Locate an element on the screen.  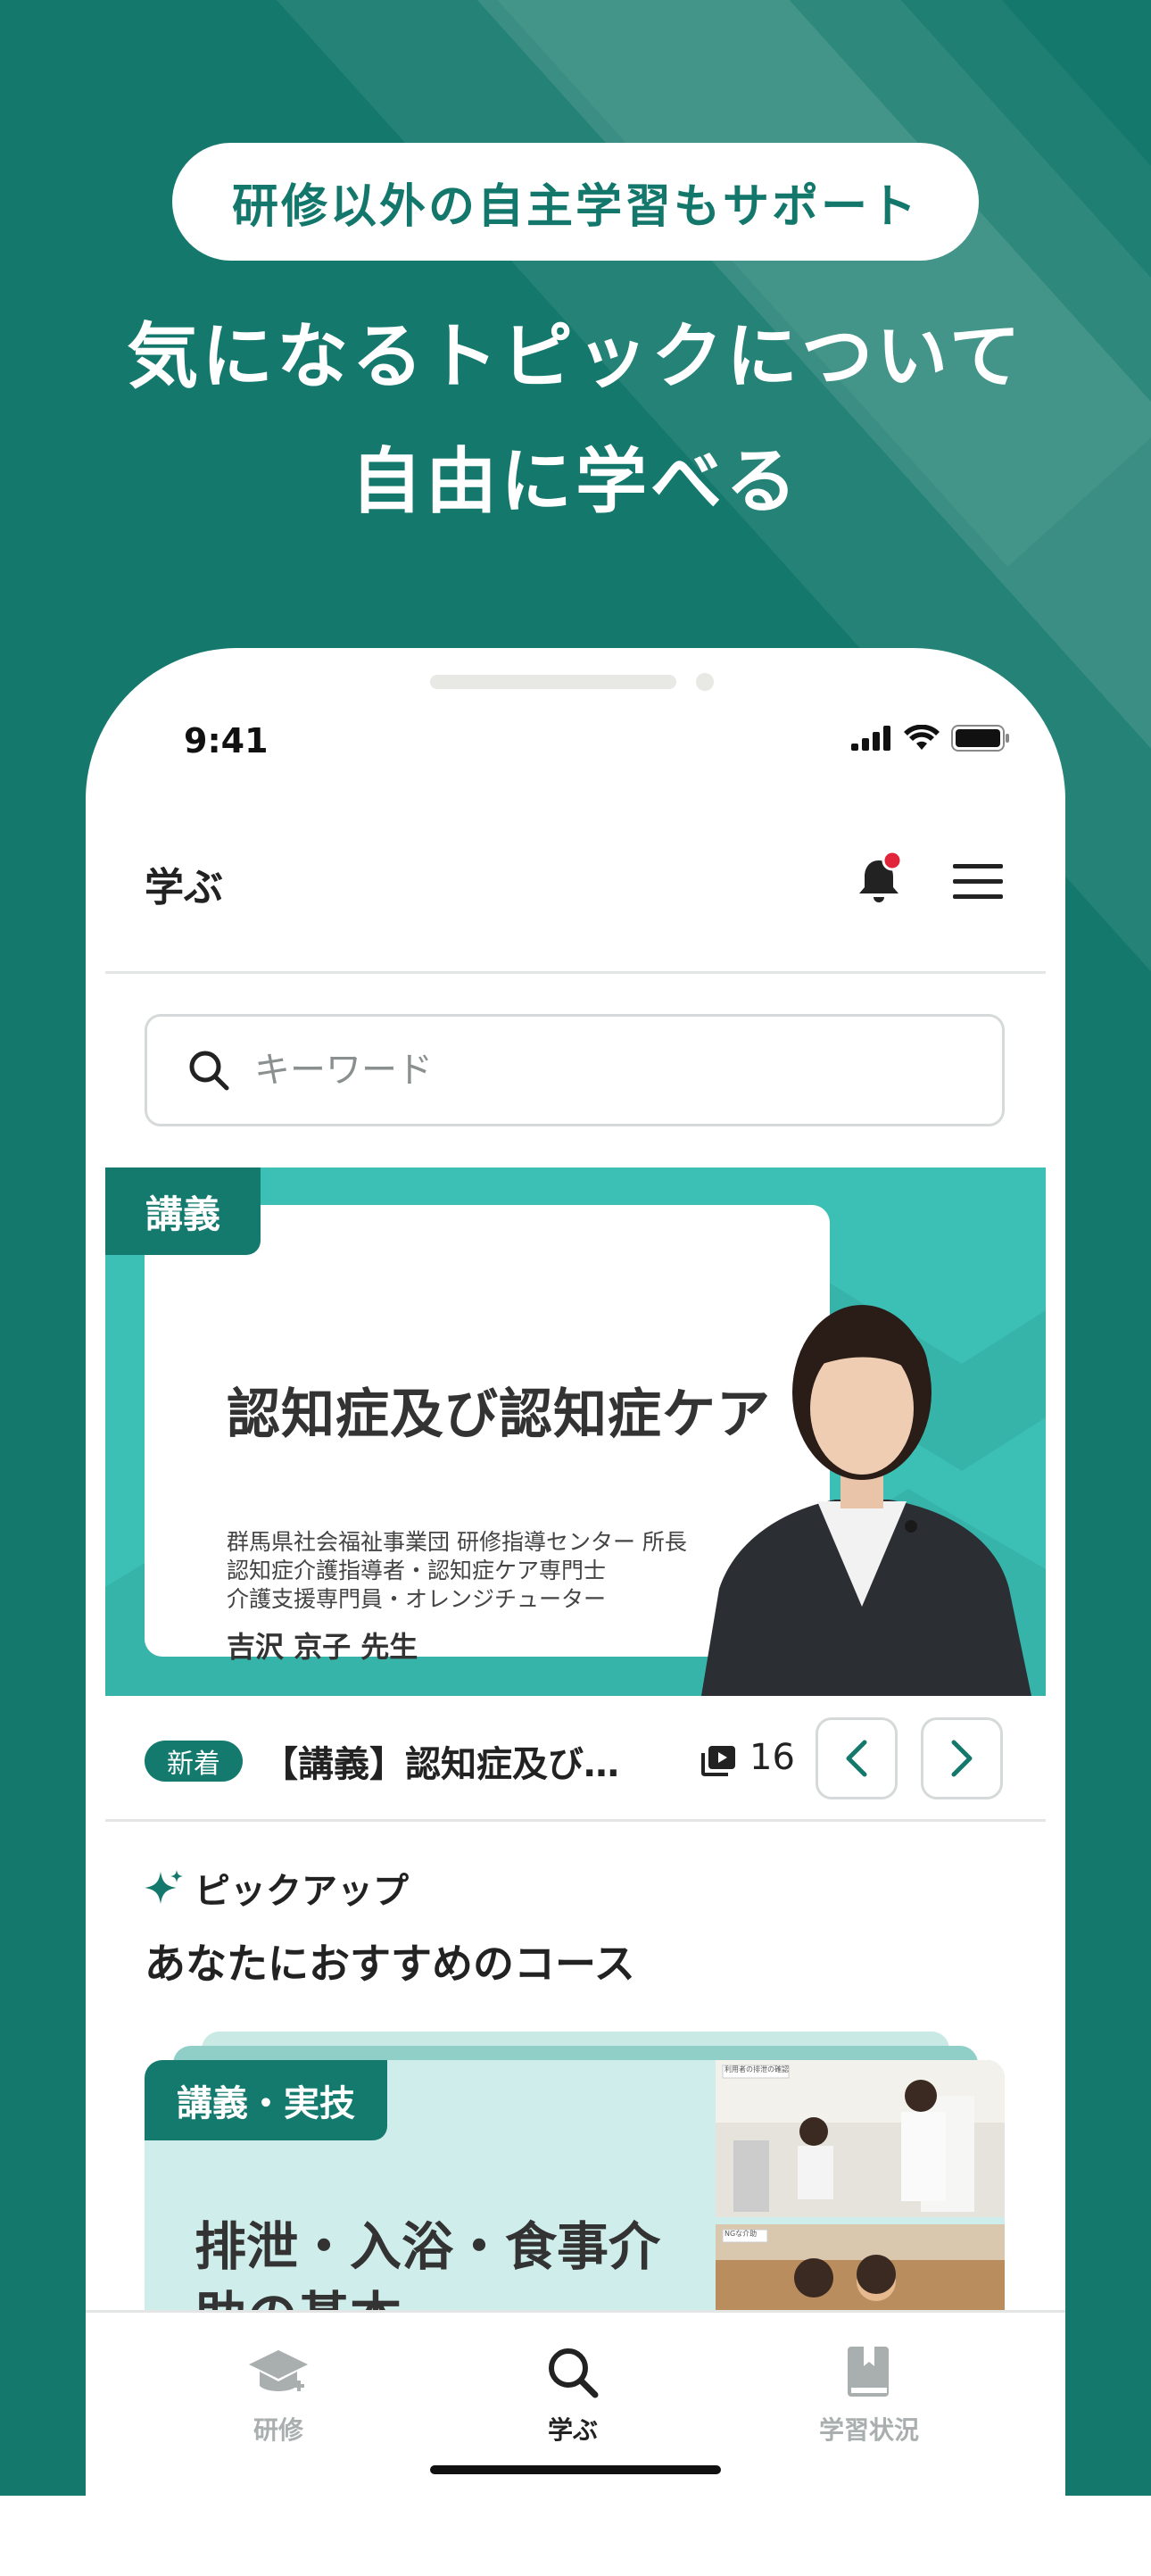
banner-desc-line: 群馬県社会福祉事業団 研修指導センター 所長 is located at coordinates (457, 1542).